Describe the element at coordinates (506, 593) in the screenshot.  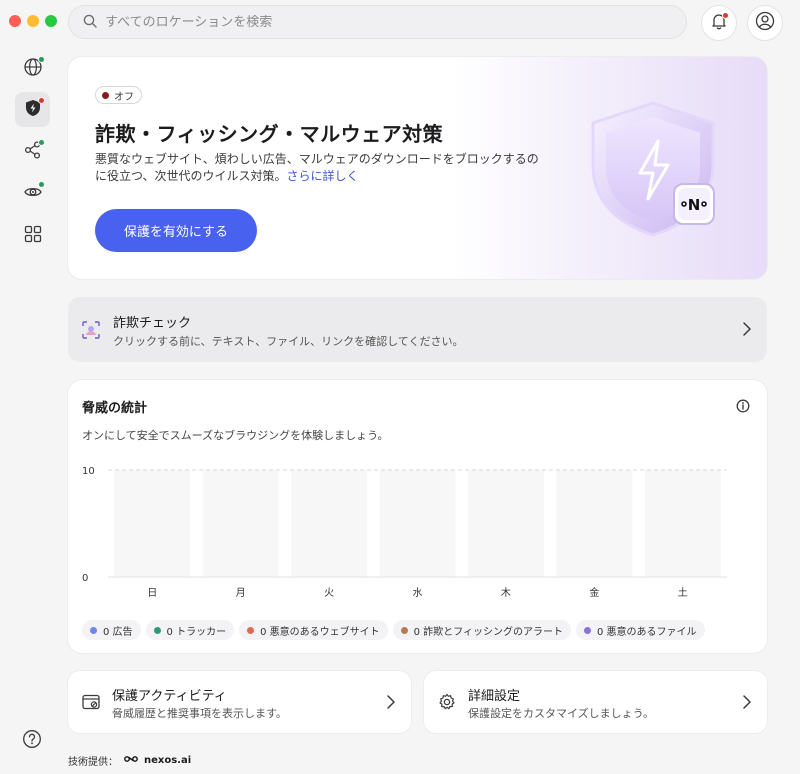
I see `x-tick-label: 木` at that location.